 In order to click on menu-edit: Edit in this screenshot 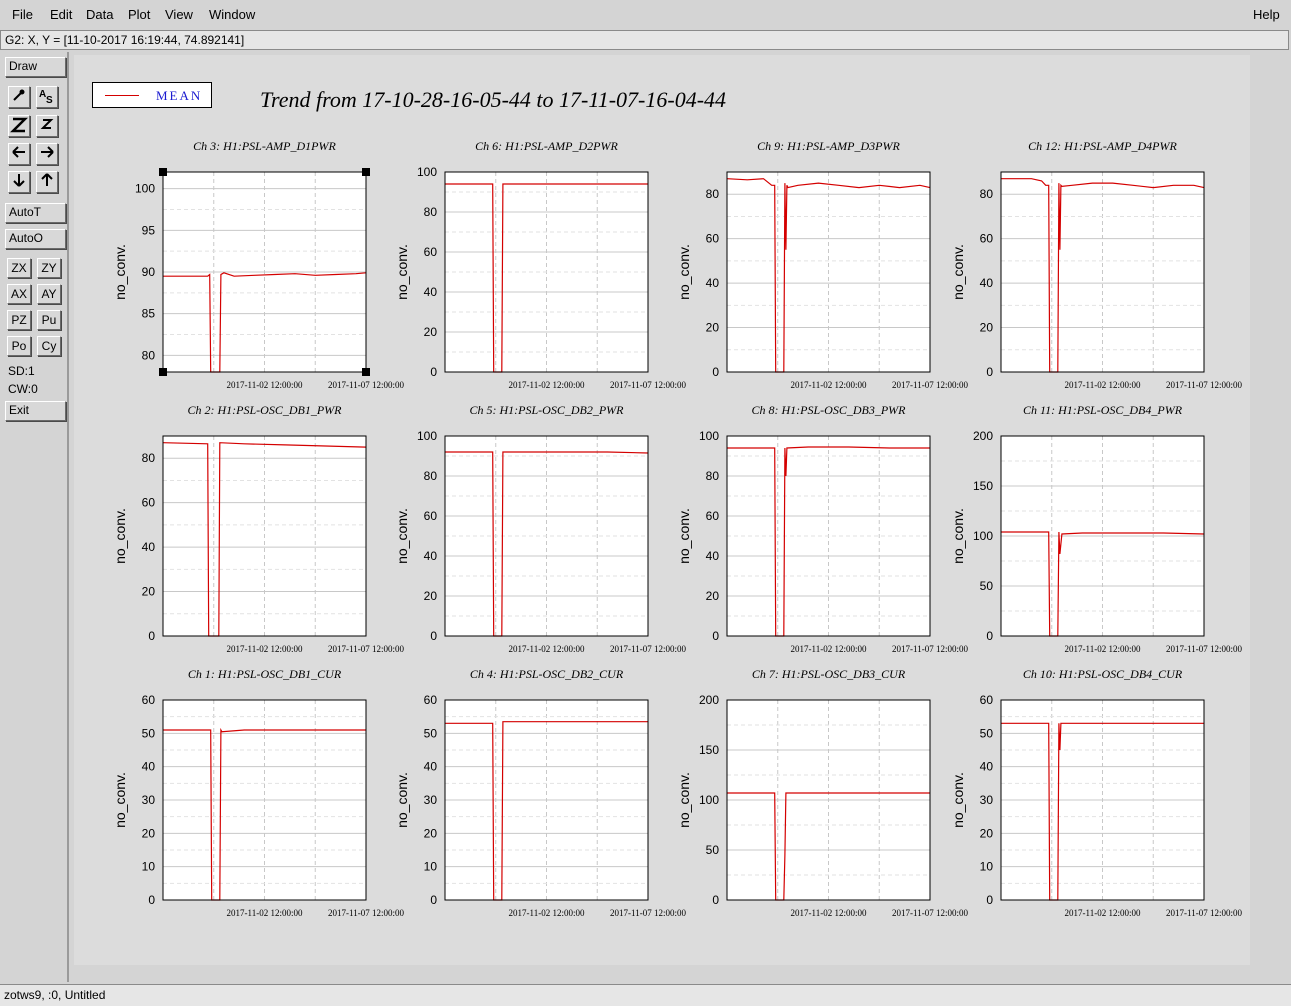, I will do `click(61, 14)`.